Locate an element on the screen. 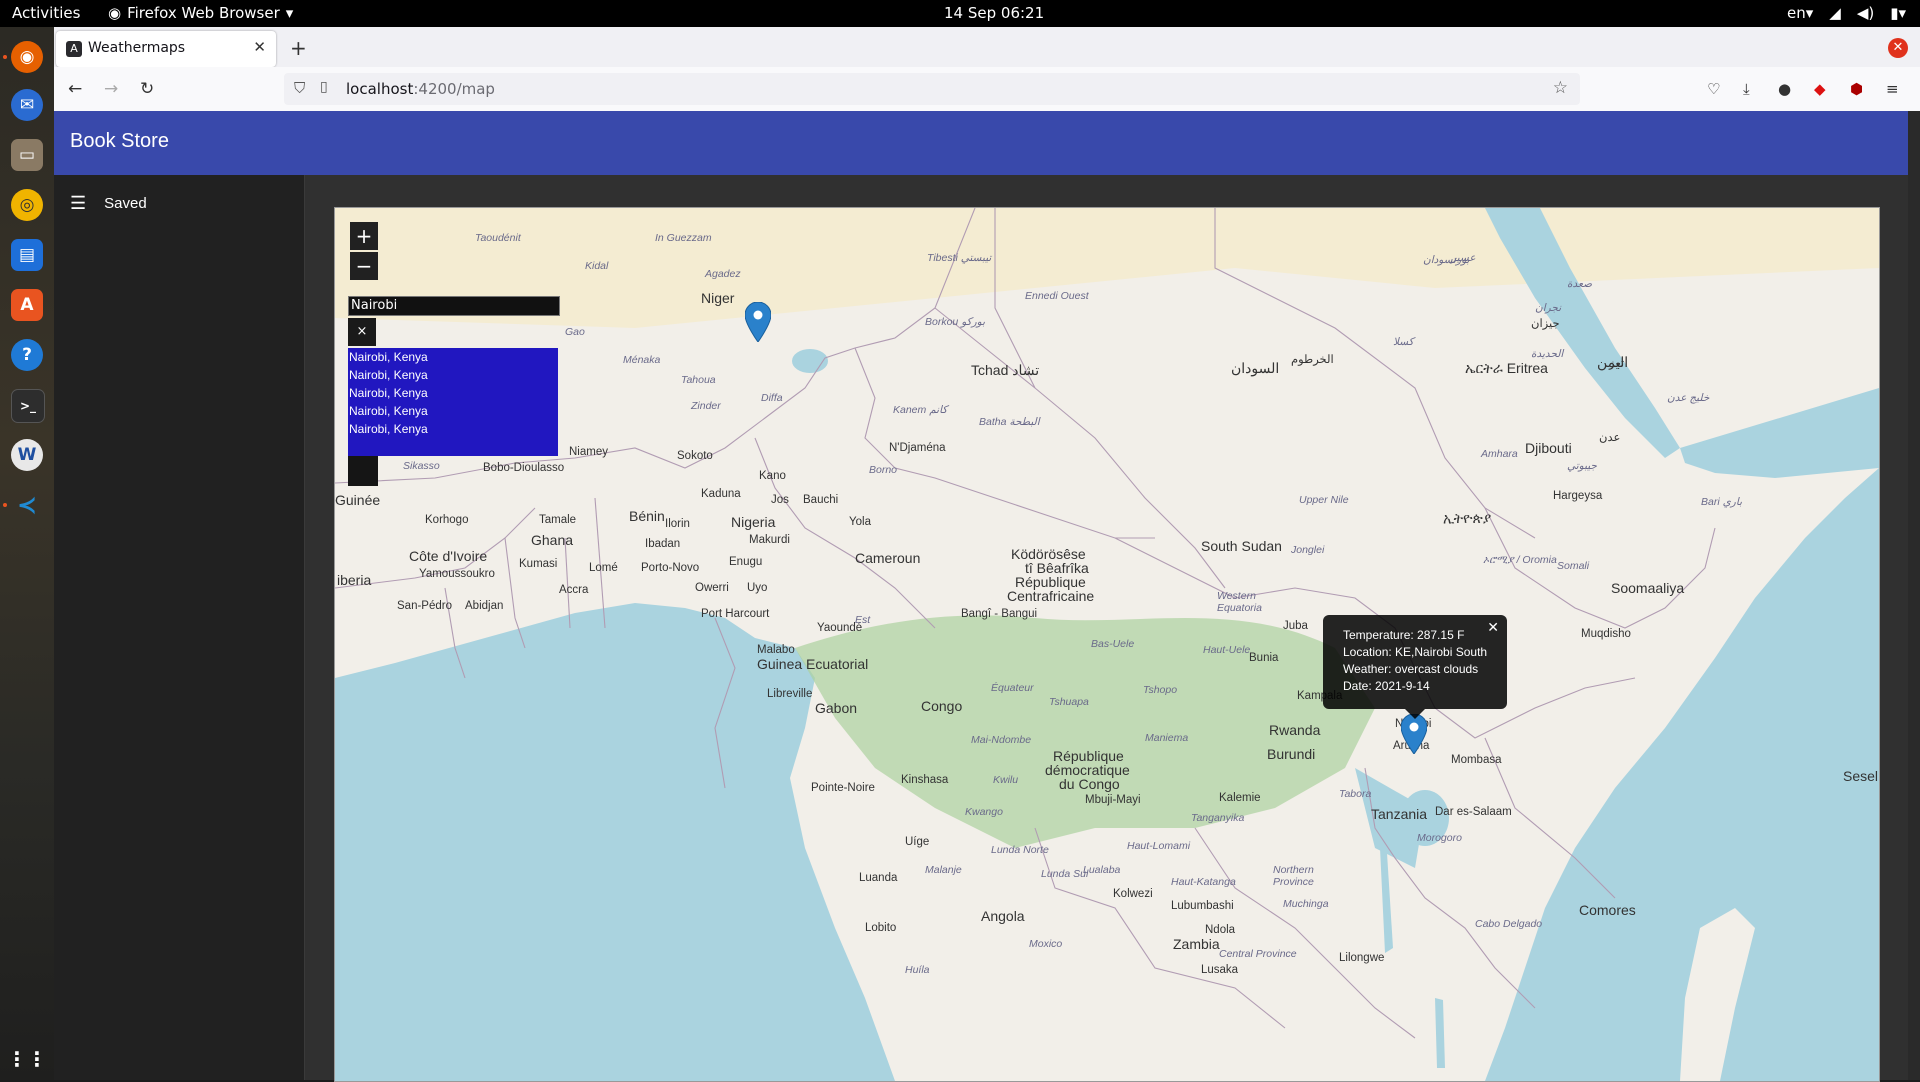  tab-weathermaps: A Weathermaps ✕ is located at coordinates (166, 49).